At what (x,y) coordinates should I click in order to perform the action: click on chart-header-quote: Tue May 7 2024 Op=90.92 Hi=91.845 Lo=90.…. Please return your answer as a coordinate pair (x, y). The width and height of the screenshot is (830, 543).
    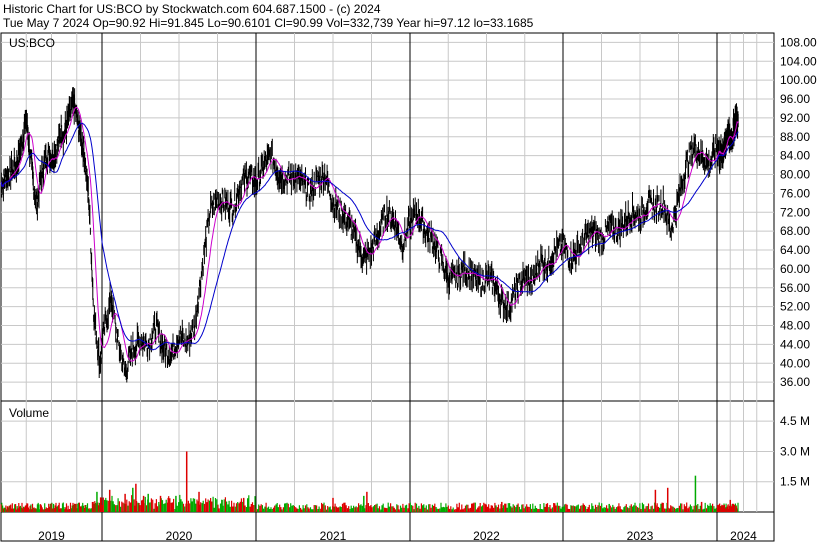
    Looking at the image, I should click on (268, 23).